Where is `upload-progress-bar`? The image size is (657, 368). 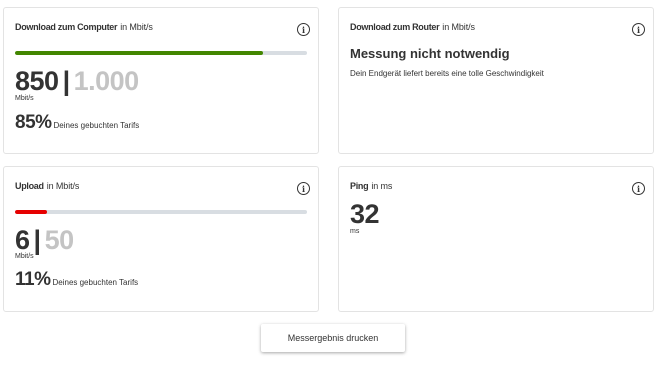
upload-progress-bar is located at coordinates (161, 212).